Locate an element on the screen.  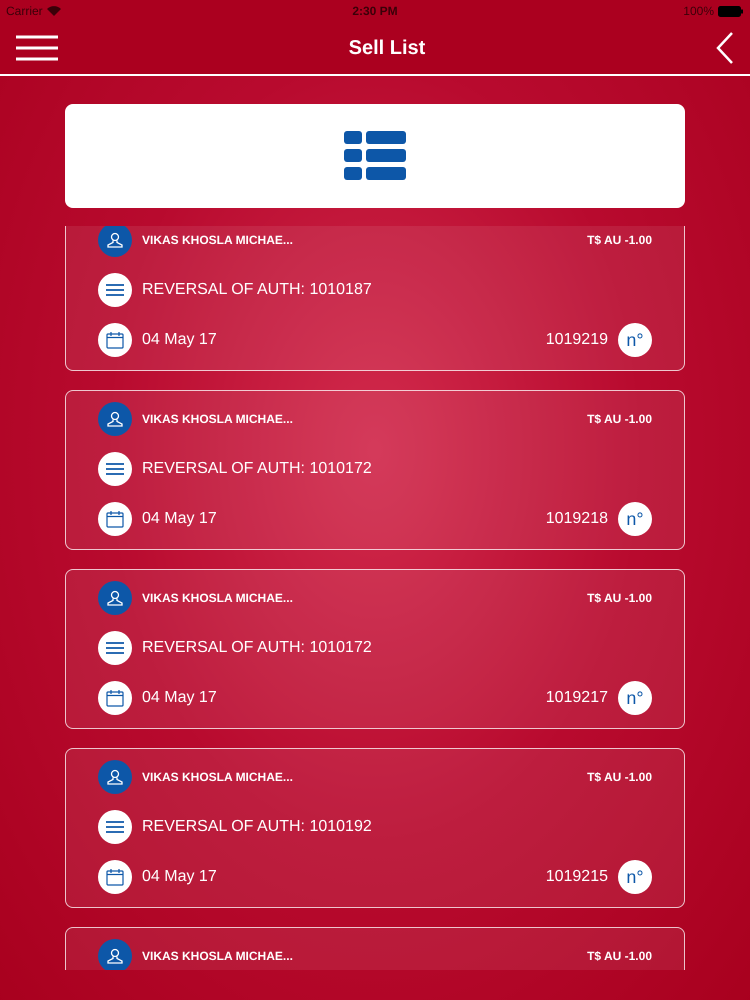
description: REVERSAL OF AUTH: 1010192 is located at coordinates (257, 827).